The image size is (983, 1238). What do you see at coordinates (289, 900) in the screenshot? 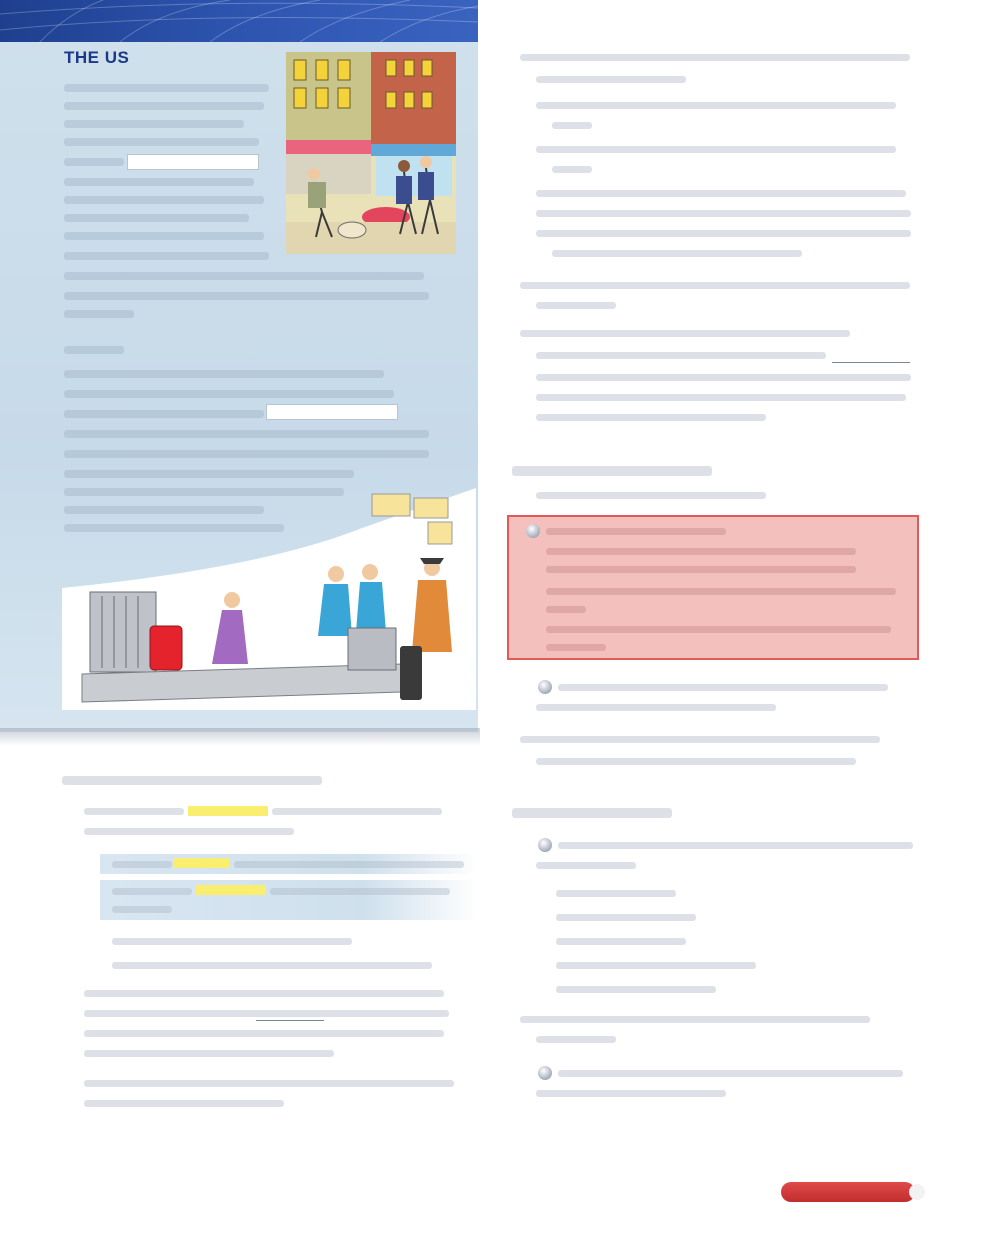
I see `example-band` at bounding box center [289, 900].